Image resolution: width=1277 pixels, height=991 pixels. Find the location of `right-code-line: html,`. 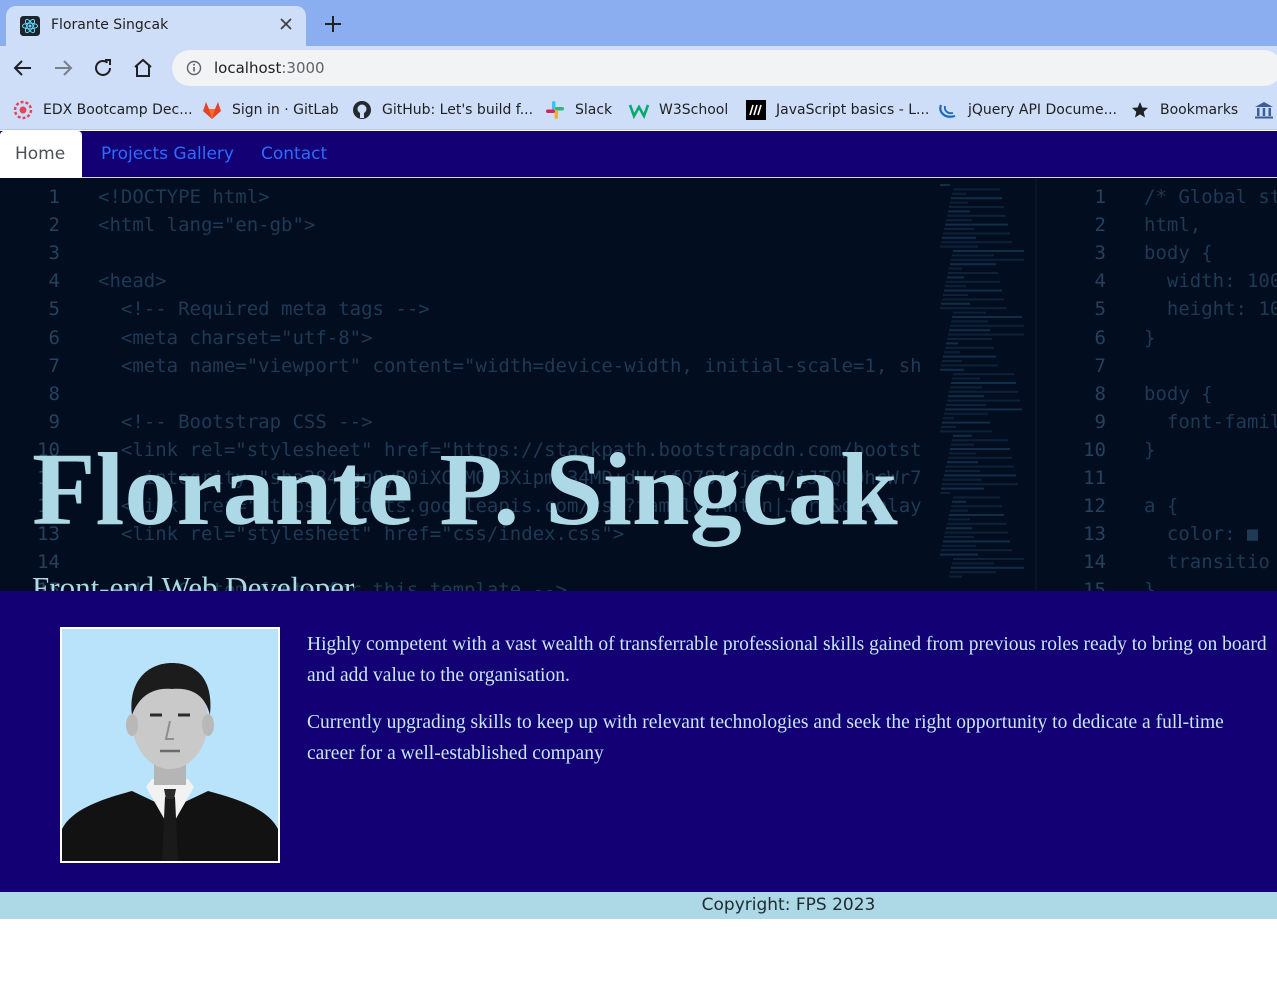

right-code-line: html, is located at coordinates (1173, 225).